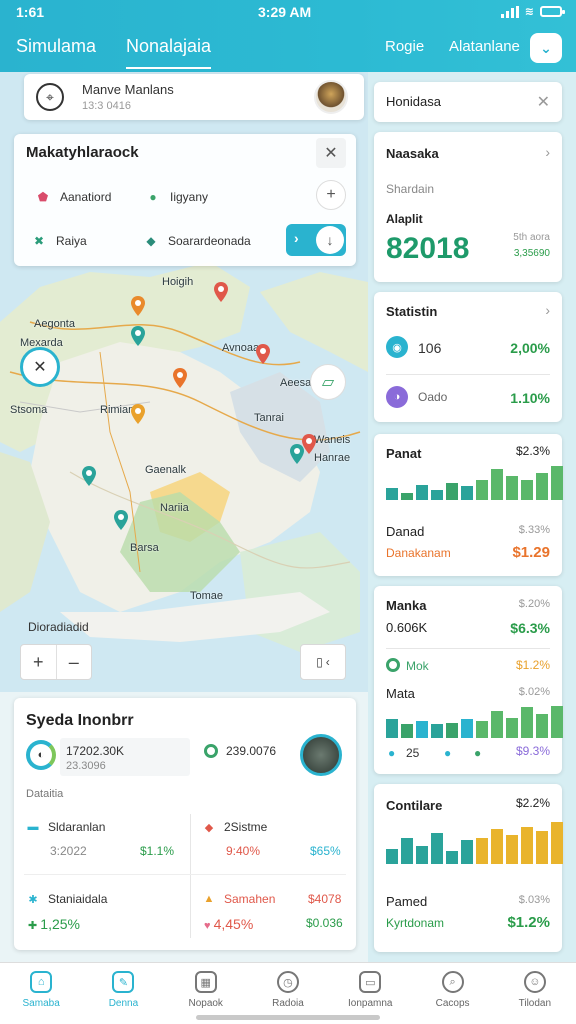 This screenshot has height=1024, width=576. I want to click on divider, so click(190, 876).